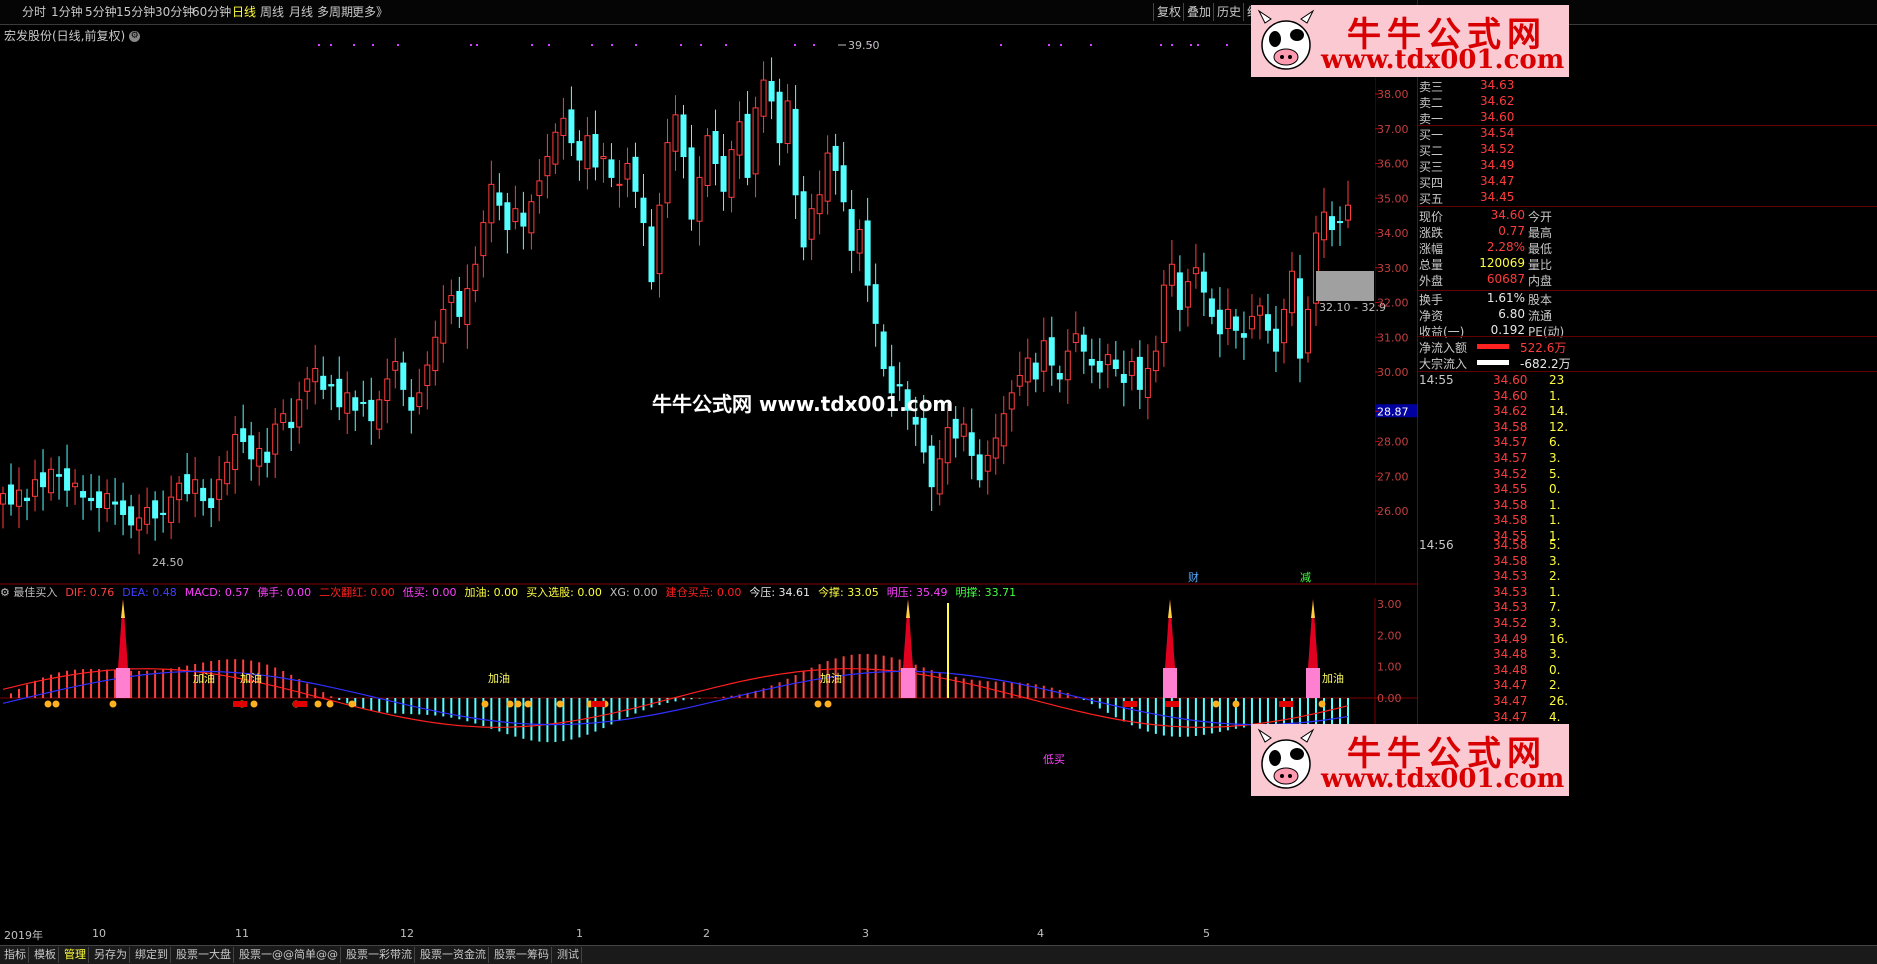 The height and width of the screenshot is (964, 1877). What do you see at coordinates (335, 12) in the screenshot?
I see `period-9: 多周期` at bounding box center [335, 12].